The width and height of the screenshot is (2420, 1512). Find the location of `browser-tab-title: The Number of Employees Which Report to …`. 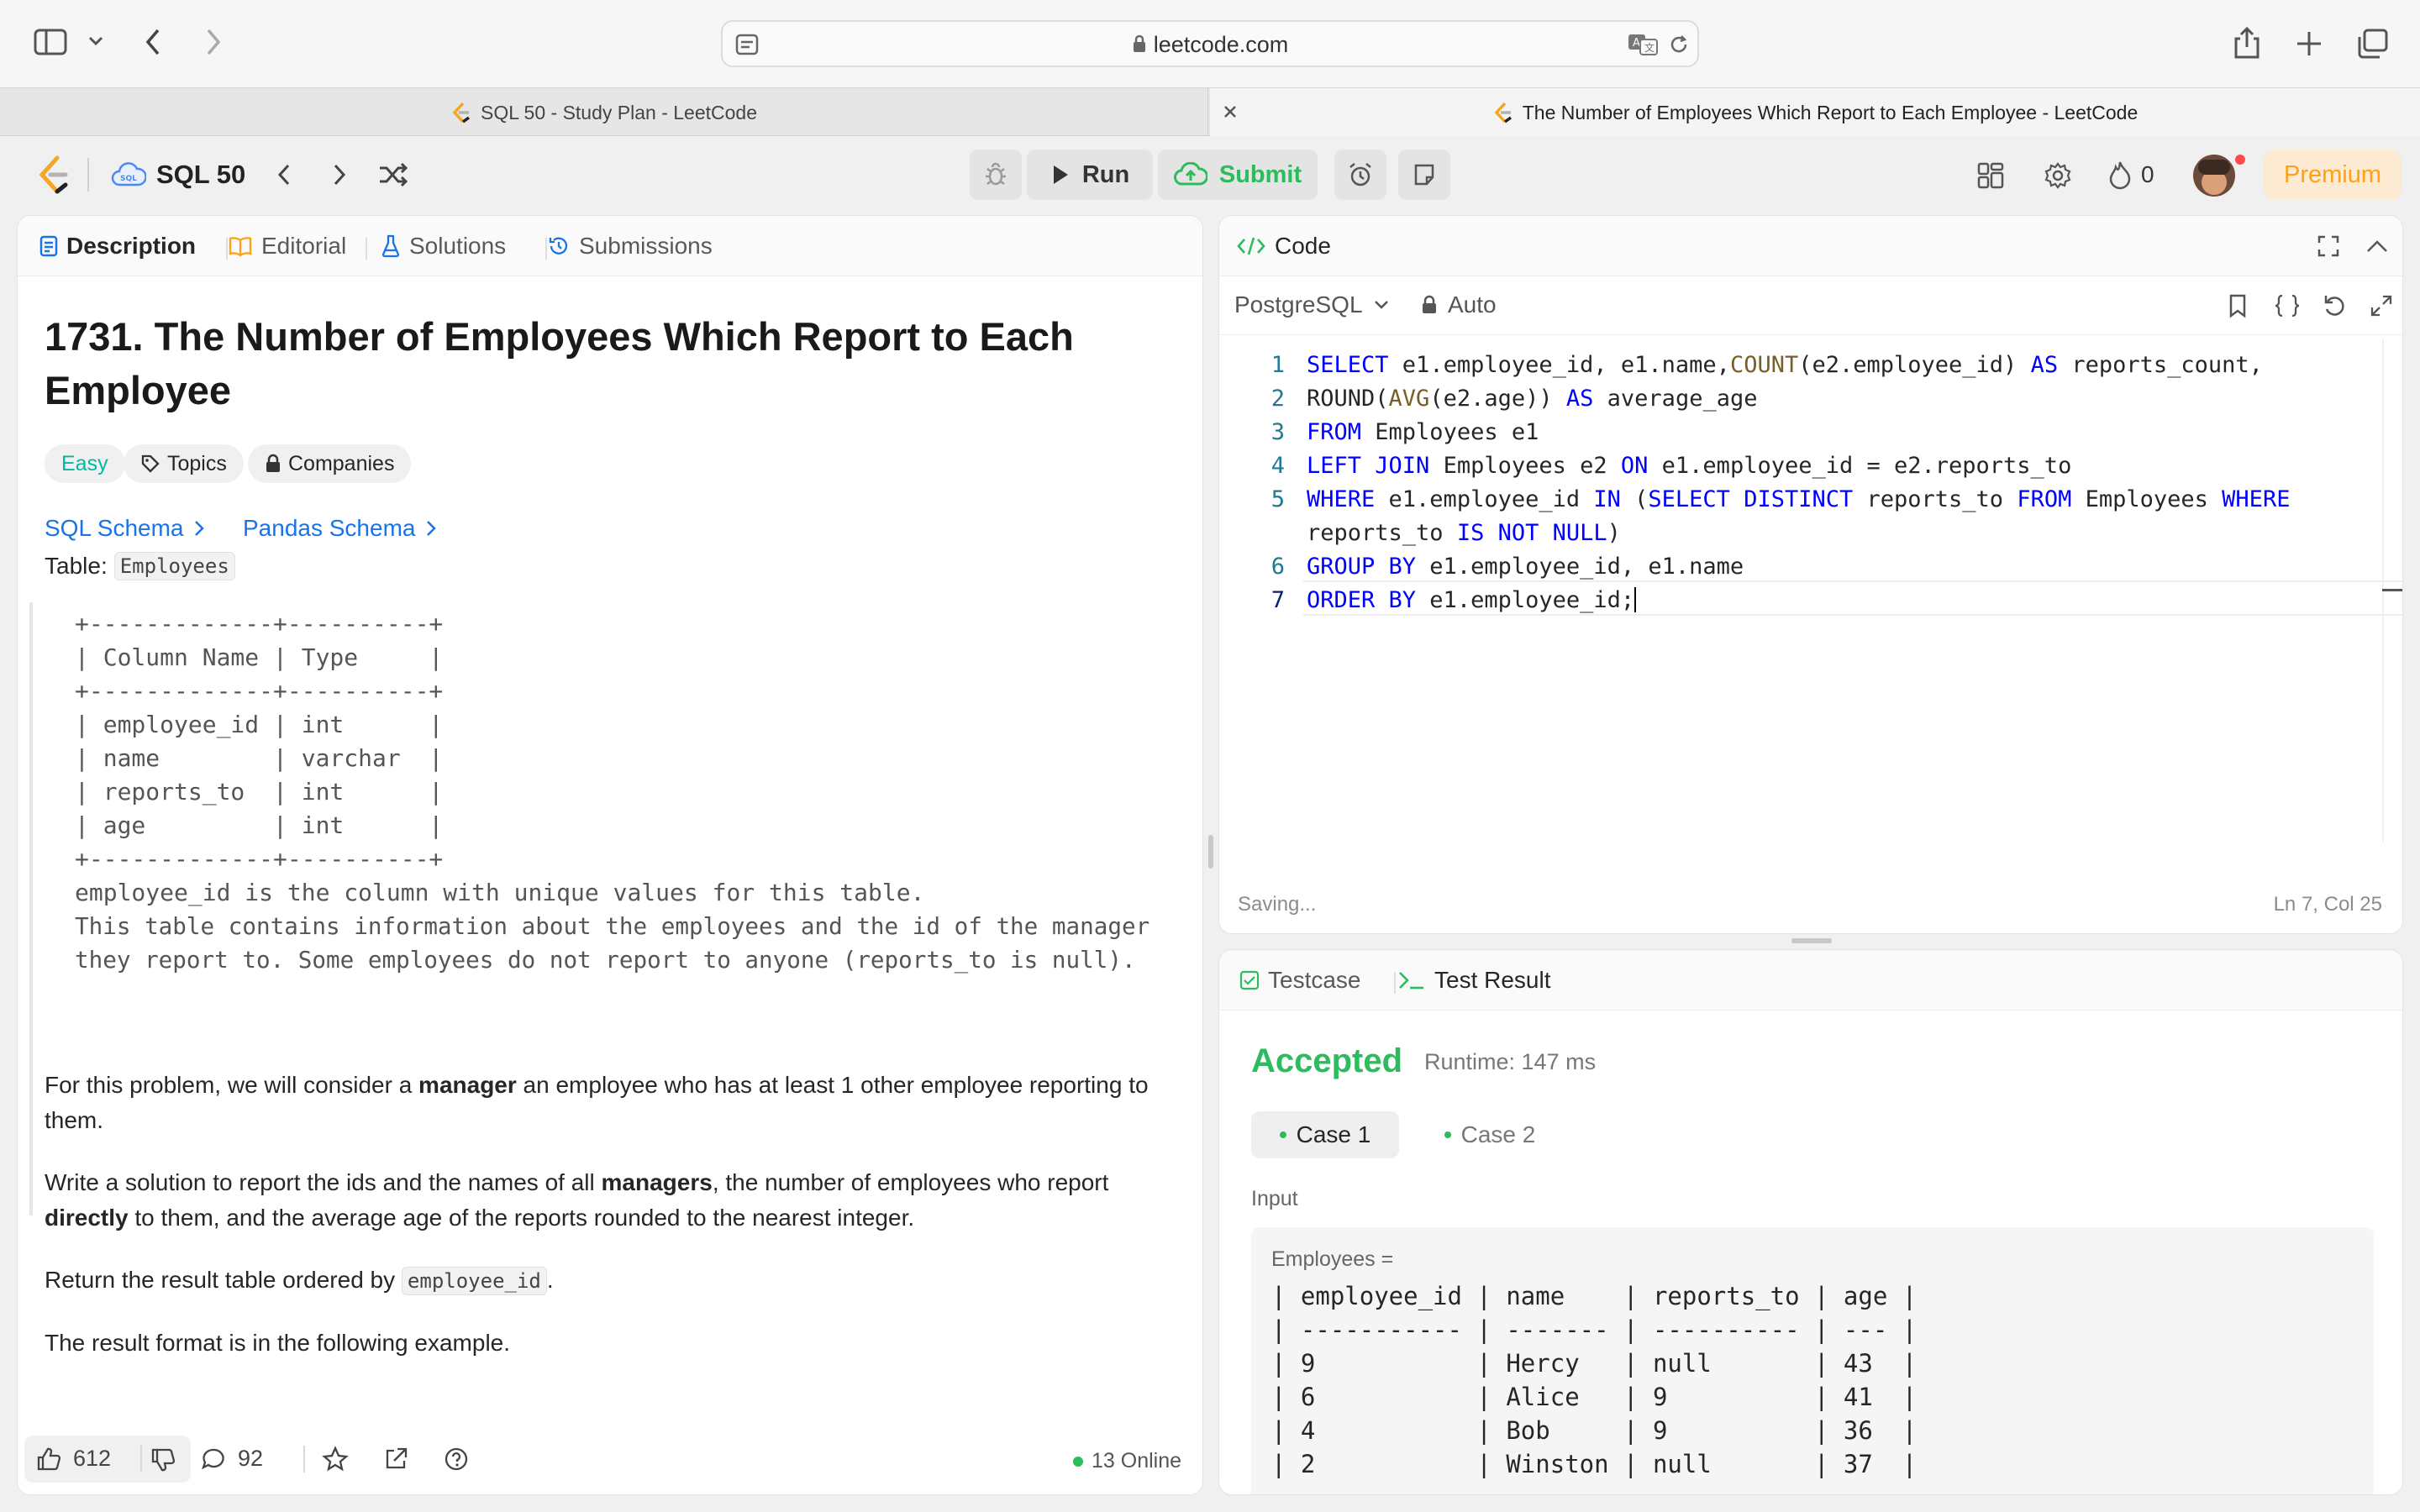

browser-tab-title: The Number of Employees Which Report to … is located at coordinates (1830, 112).